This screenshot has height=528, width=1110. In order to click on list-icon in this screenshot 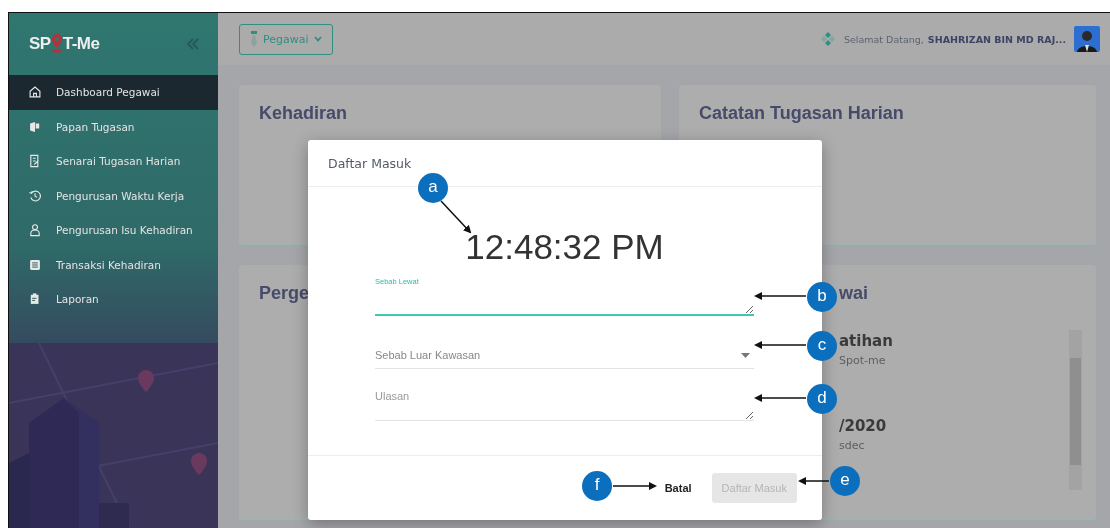, I will do `click(35, 264)`.